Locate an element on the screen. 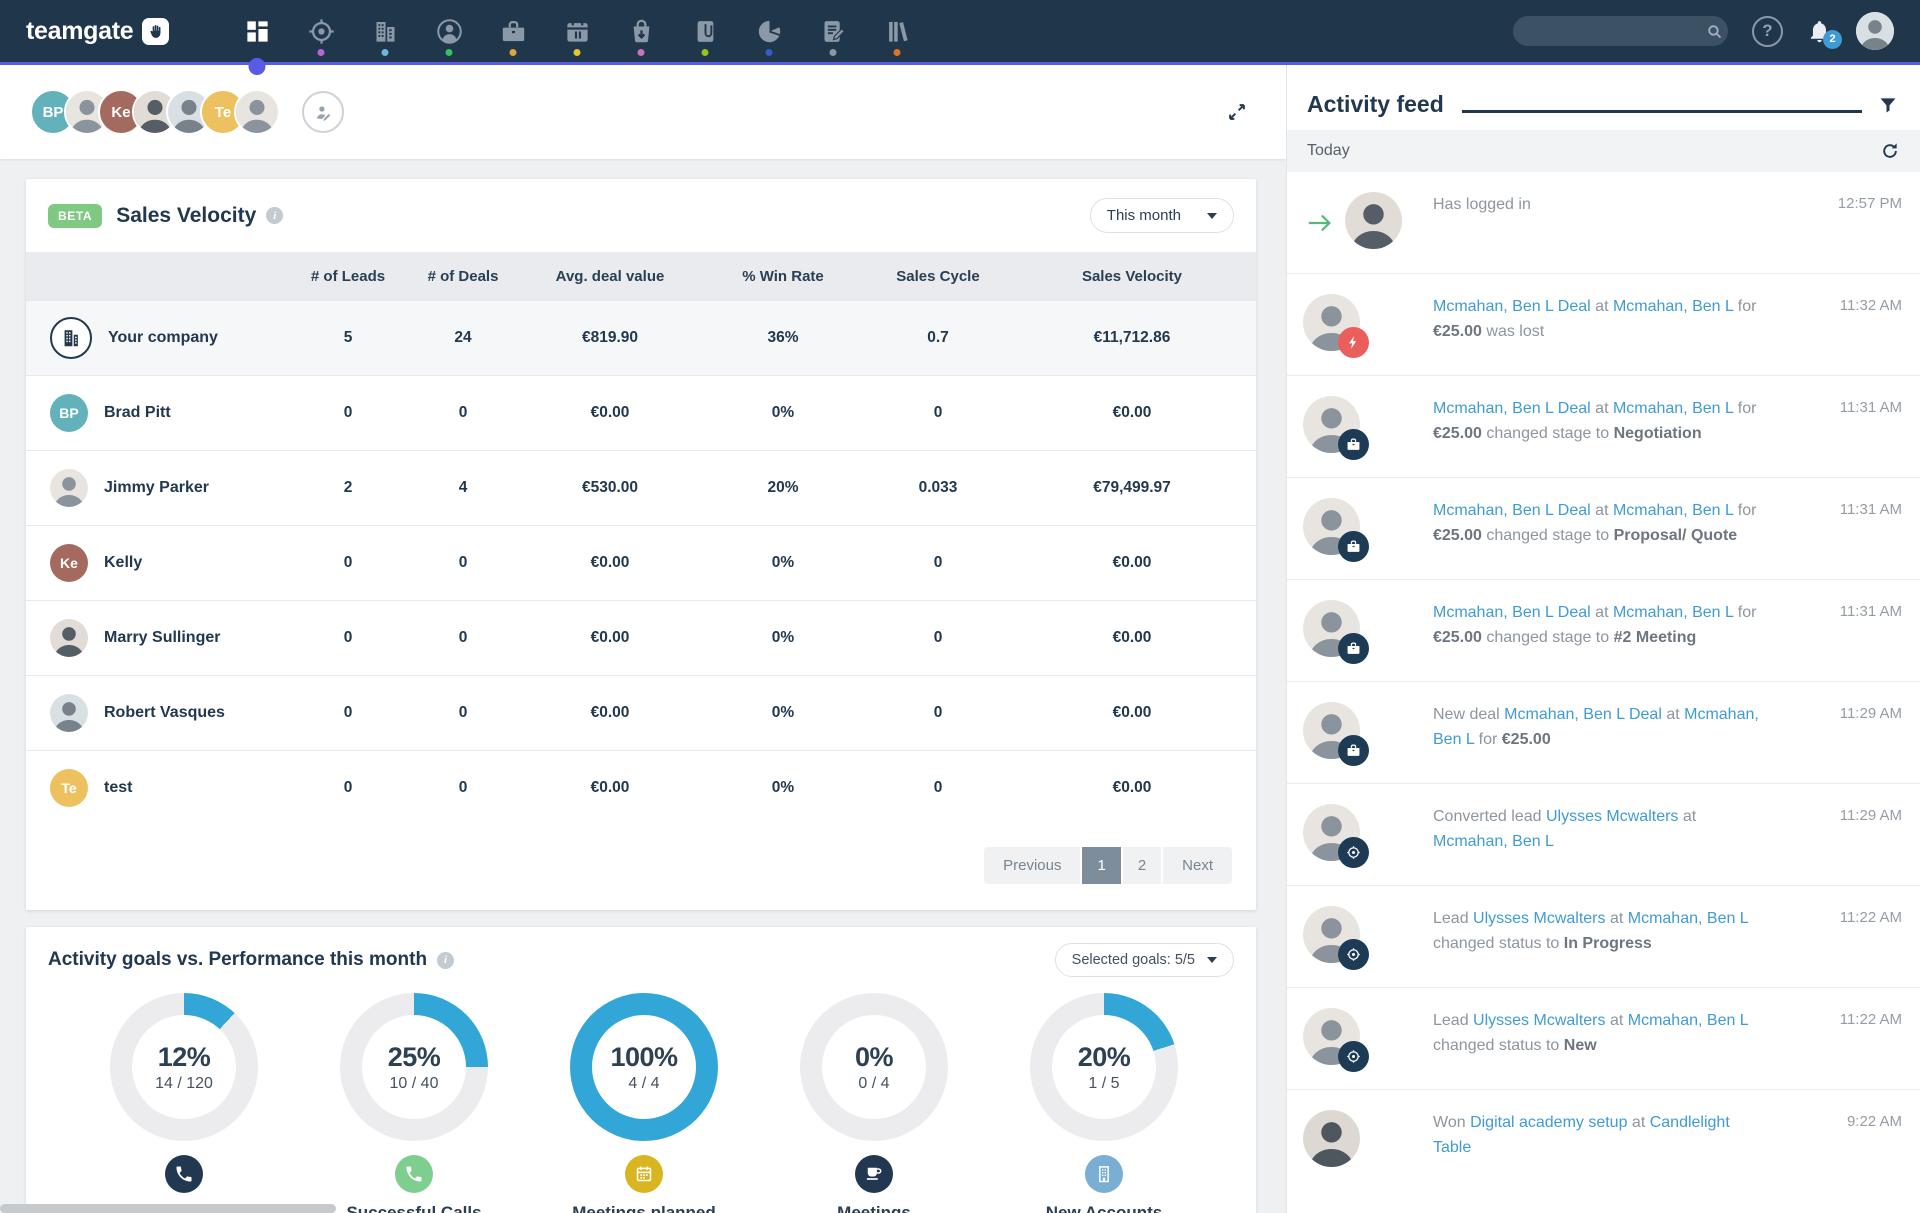 The height and width of the screenshot is (1213, 1920). notifications-button: 2 is located at coordinates (1824, 34).